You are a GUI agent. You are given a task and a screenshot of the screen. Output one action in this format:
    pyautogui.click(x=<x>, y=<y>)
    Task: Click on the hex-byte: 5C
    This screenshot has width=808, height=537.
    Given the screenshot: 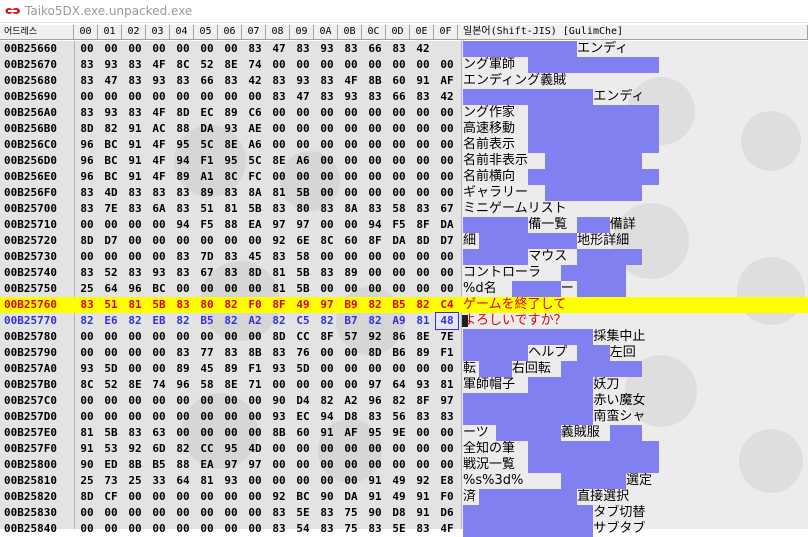 What is the action you would take?
    pyautogui.click(x=255, y=161)
    